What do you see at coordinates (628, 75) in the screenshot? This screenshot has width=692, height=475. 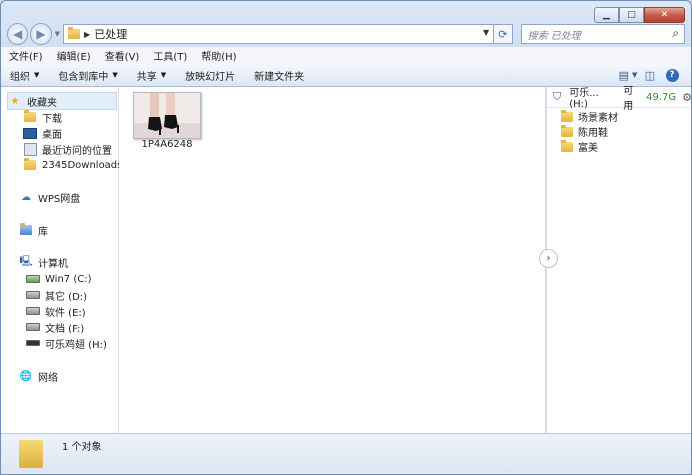 I see `view-options-button: ▤ ▼` at bounding box center [628, 75].